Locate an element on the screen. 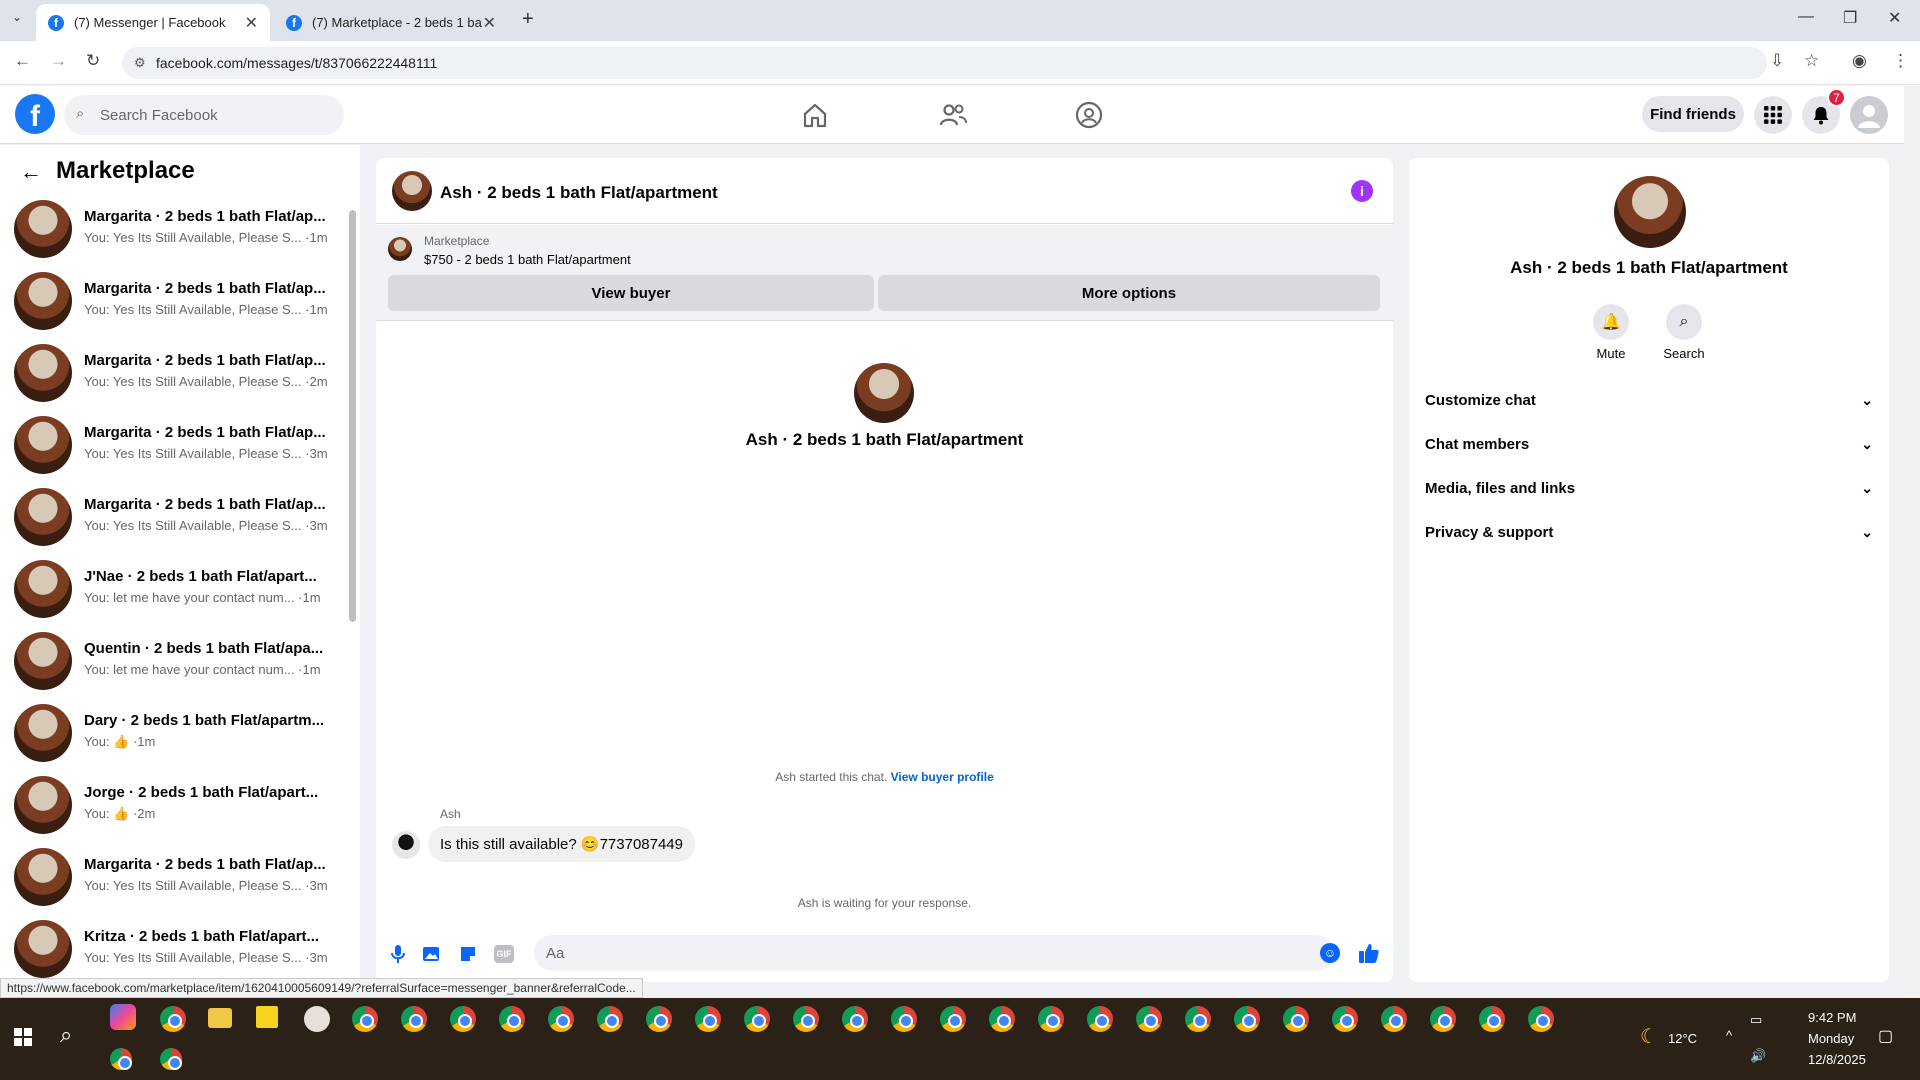  site-info-icon: ⚙ is located at coordinates (140, 63).